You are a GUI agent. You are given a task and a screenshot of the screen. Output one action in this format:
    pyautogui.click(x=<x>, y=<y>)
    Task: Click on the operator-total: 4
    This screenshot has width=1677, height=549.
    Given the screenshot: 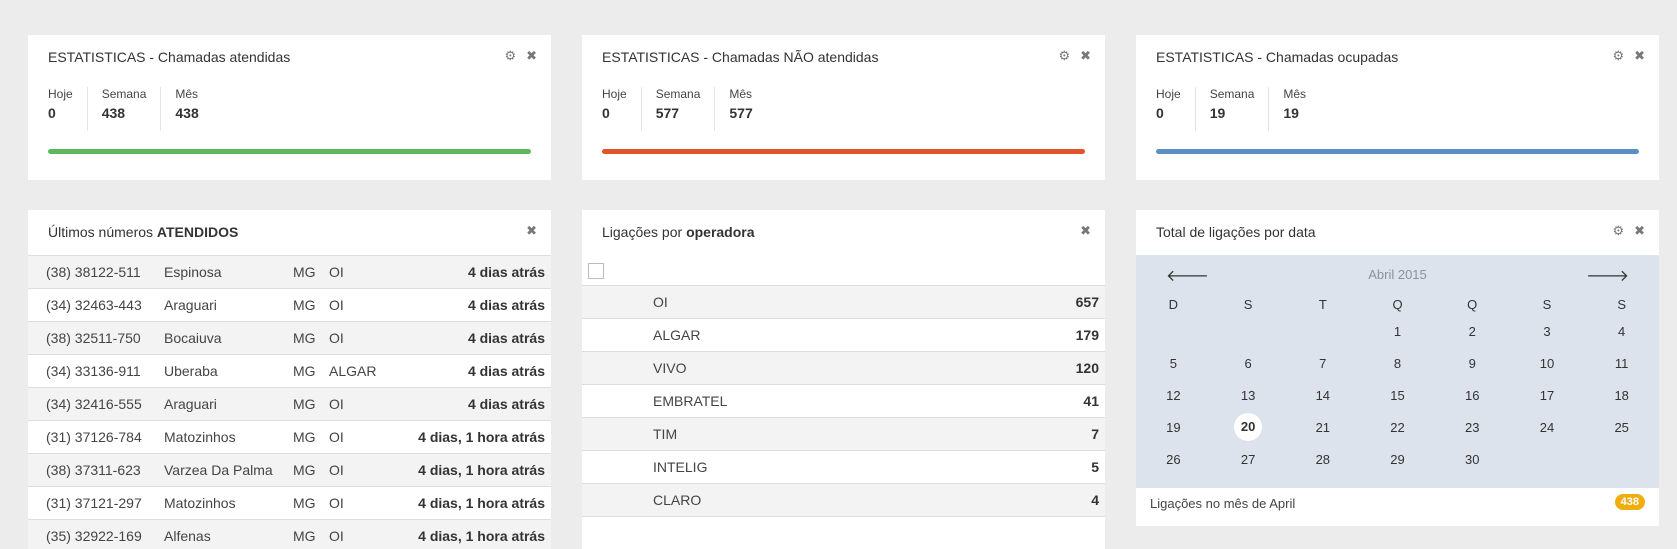 What is the action you would take?
    pyautogui.click(x=1095, y=500)
    